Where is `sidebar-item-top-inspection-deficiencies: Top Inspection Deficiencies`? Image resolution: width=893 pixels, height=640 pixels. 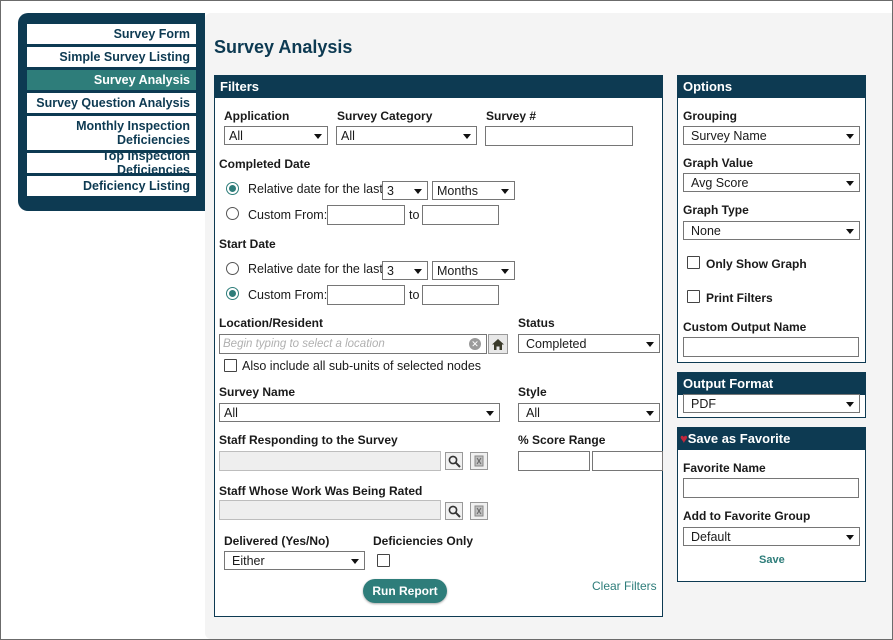
sidebar-item-top-inspection-deficiencies: Top Inspection Deficiencies is located at coordinates (111, 163).